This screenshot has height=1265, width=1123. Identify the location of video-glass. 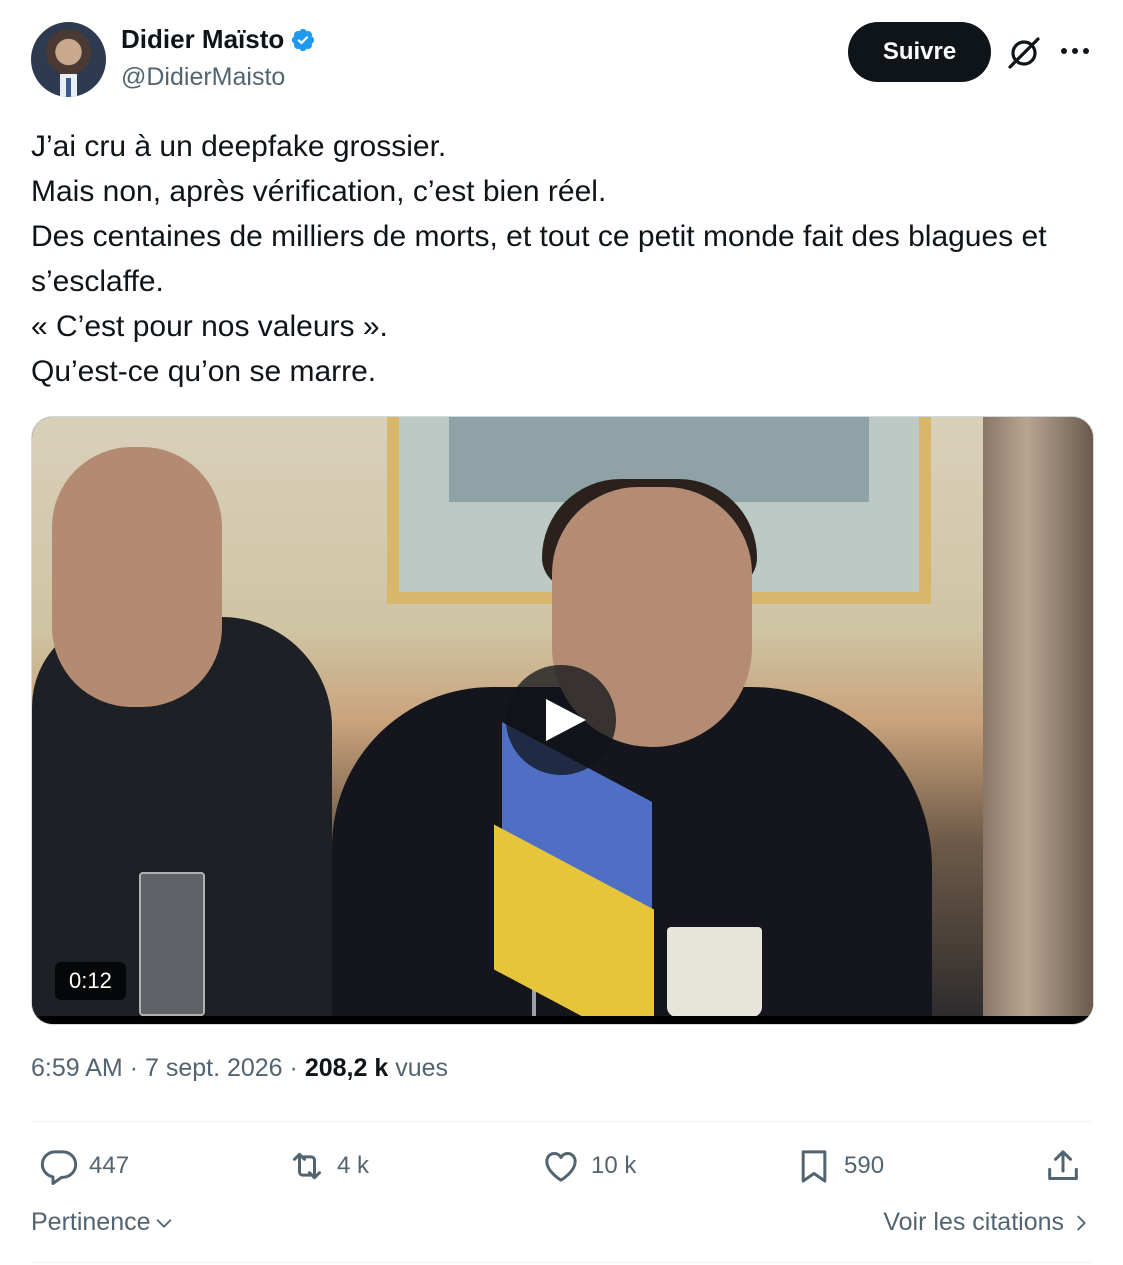
(172, 944).